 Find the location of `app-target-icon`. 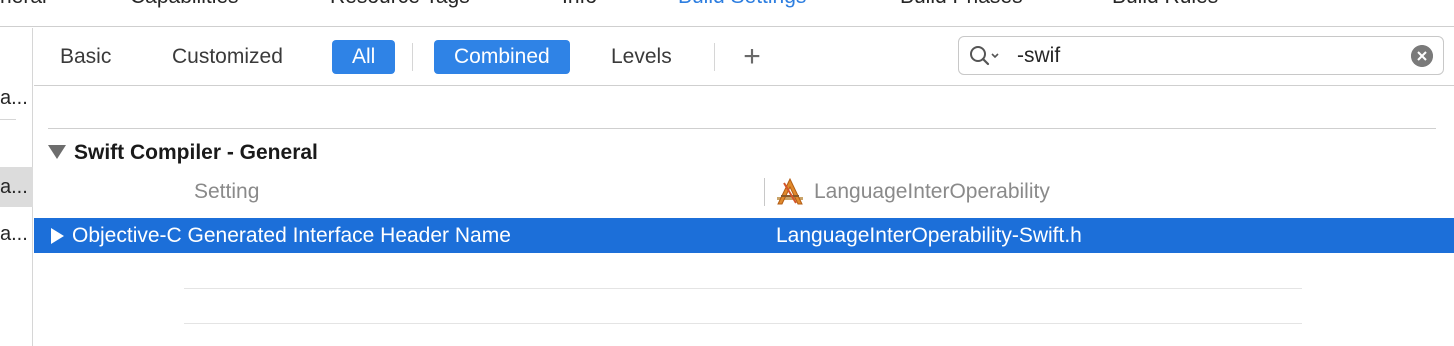

app-target-icon is located at coordinates (790, 191).